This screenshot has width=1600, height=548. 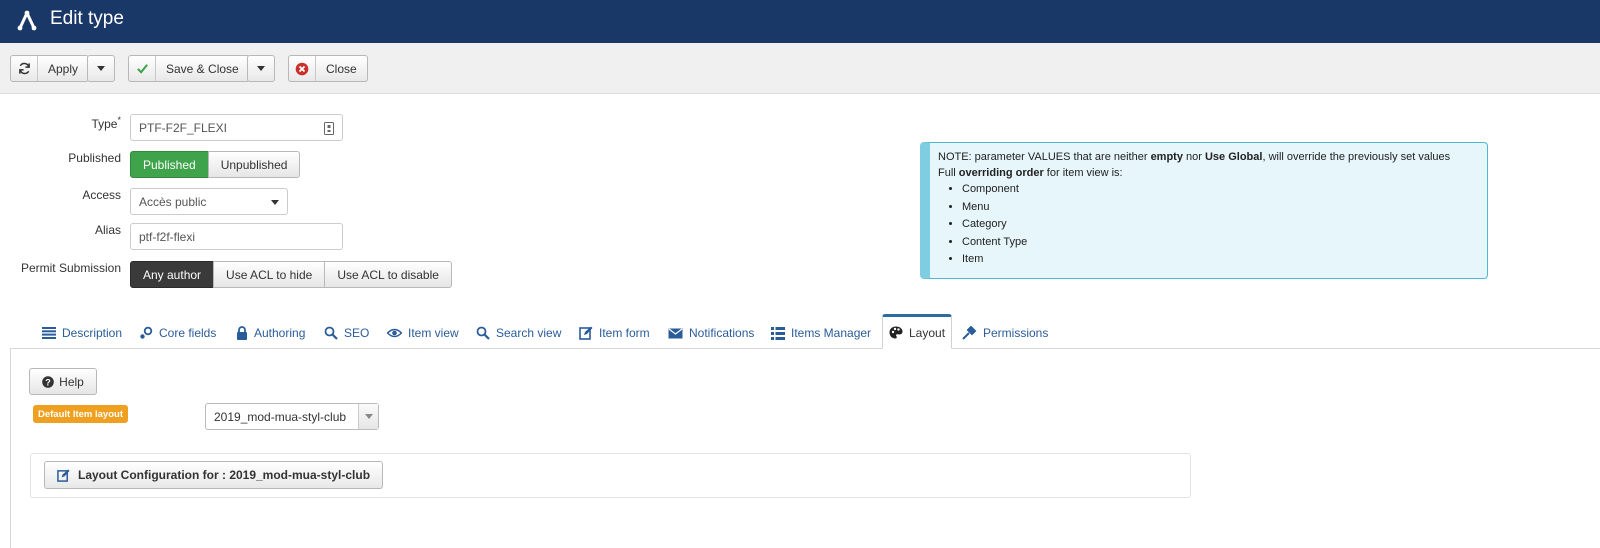 I want to click on tab-permissions: Permissions, so click(x=1005, y=333).